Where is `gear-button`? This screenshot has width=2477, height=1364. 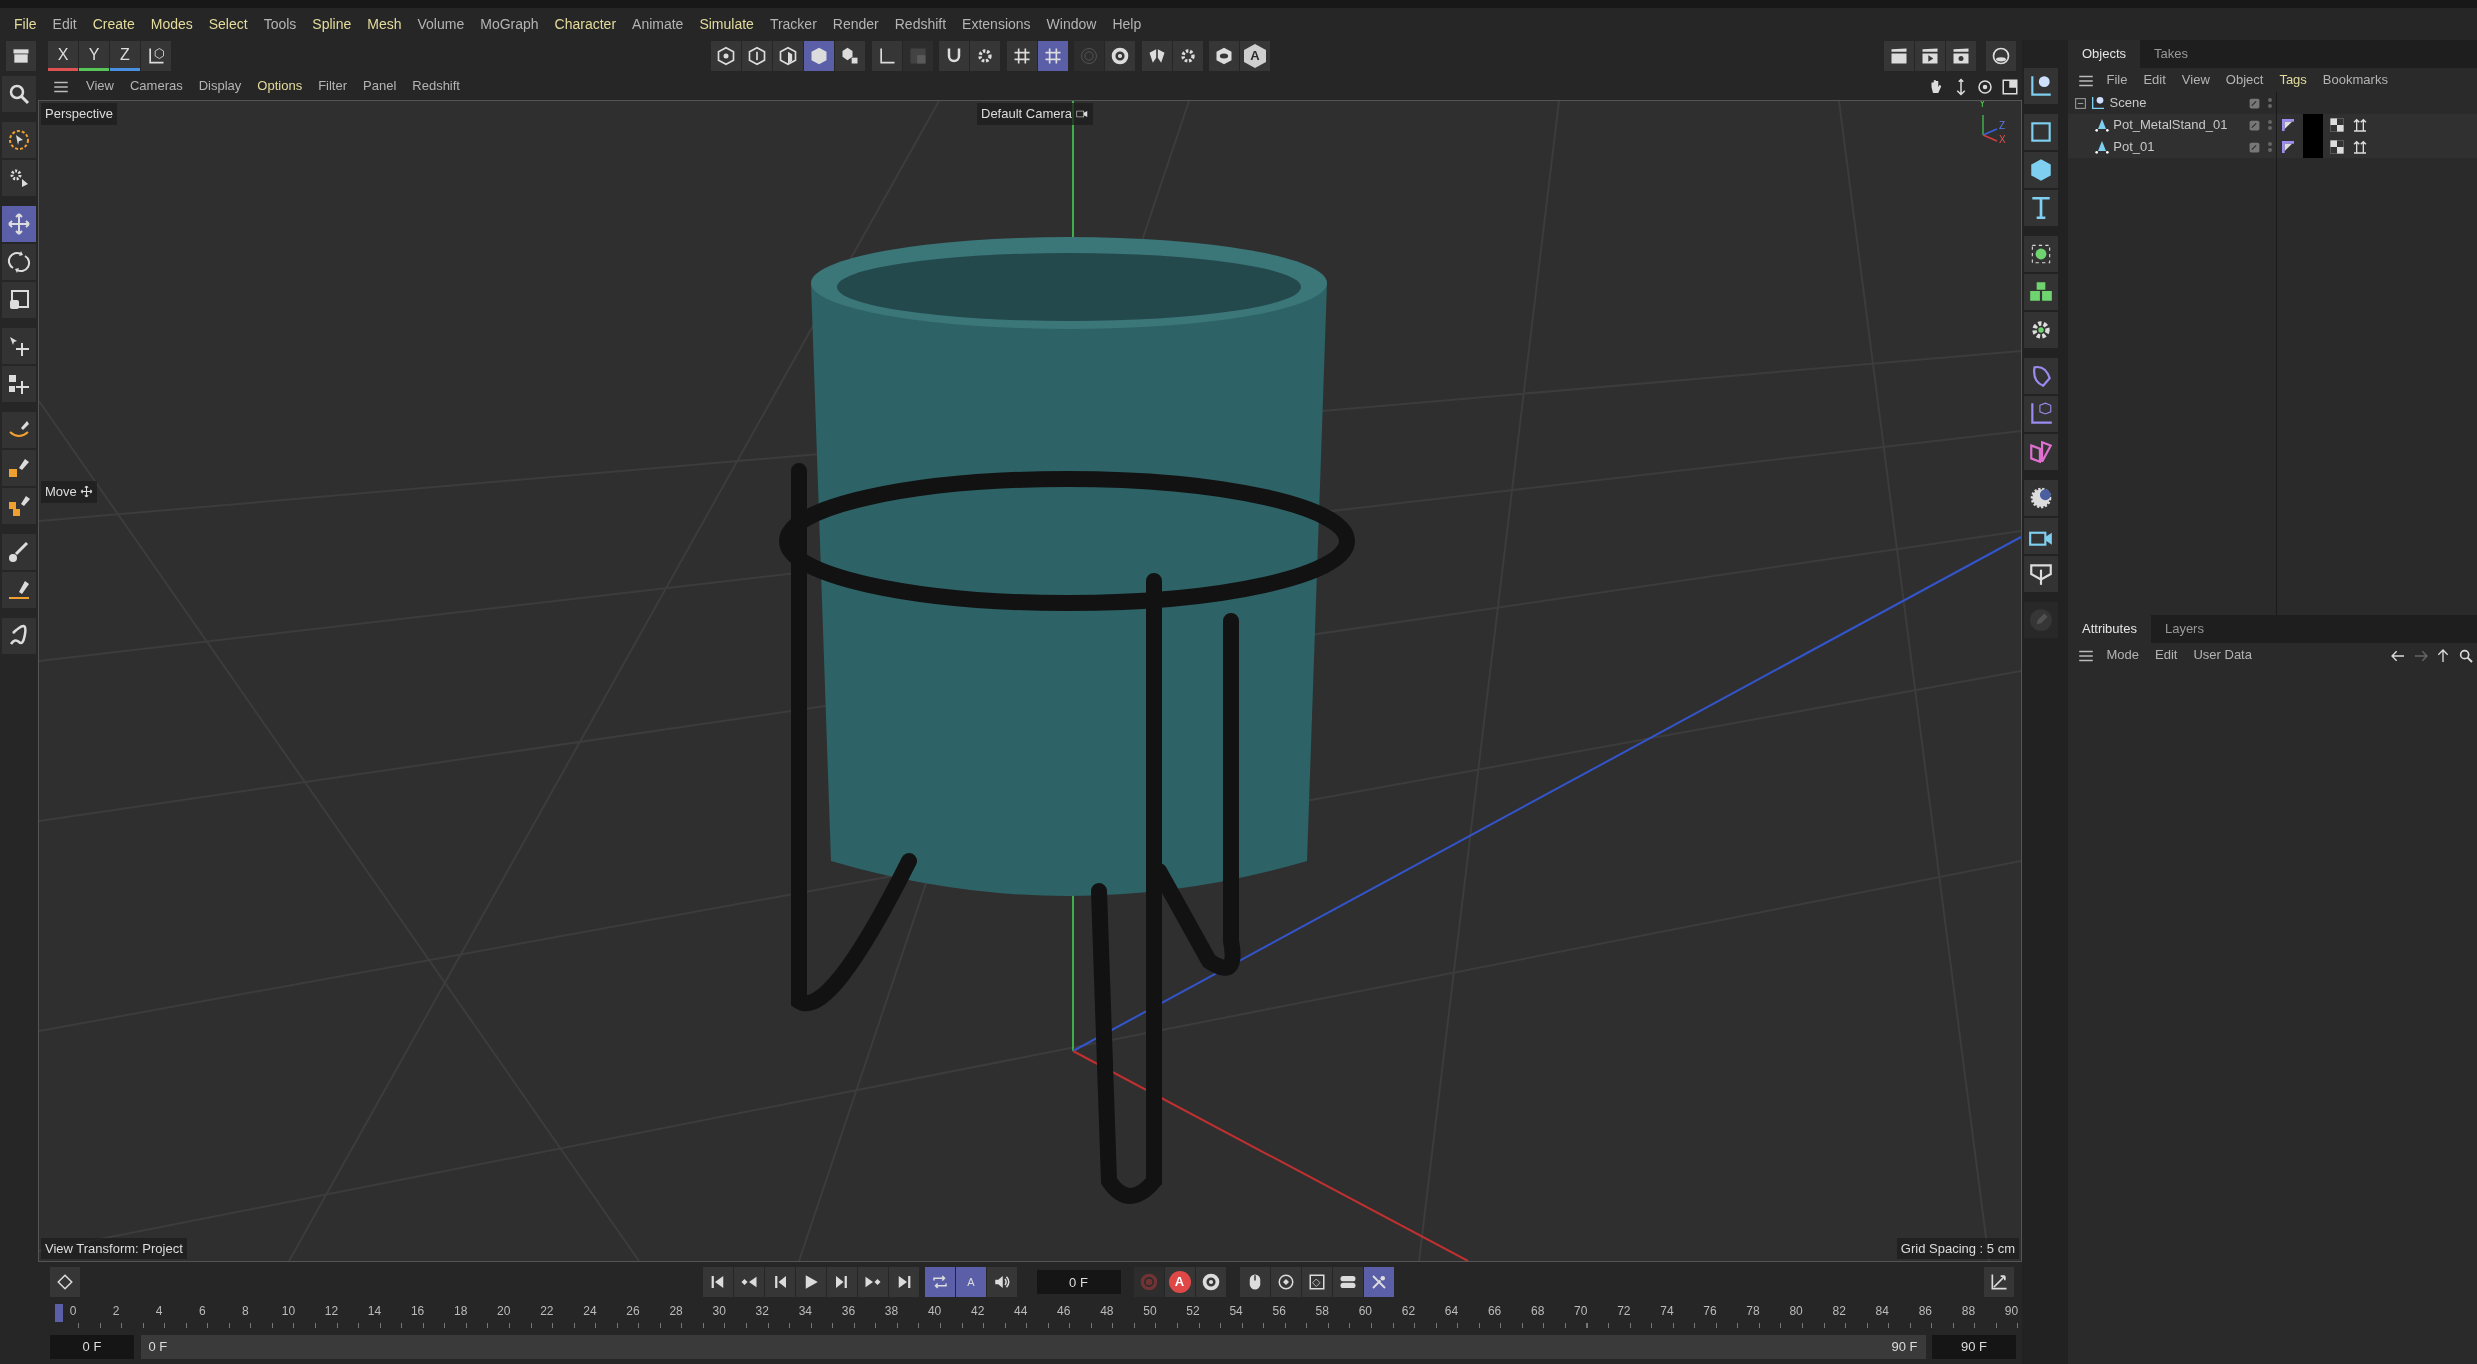
gear-button is located at coordinates (985, 56).